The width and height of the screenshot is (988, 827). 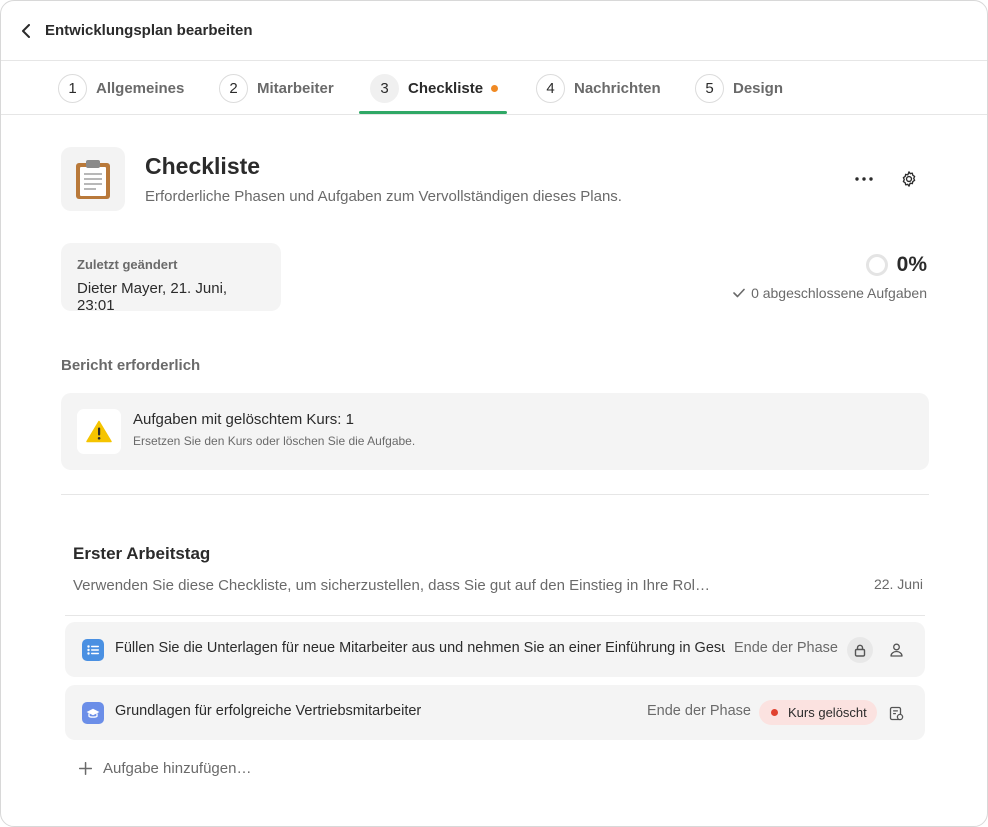 What do you see at coordinates (911, 264) in the screenshot?
I see `progress-percent: 0%` at bounding box center [911, 264].